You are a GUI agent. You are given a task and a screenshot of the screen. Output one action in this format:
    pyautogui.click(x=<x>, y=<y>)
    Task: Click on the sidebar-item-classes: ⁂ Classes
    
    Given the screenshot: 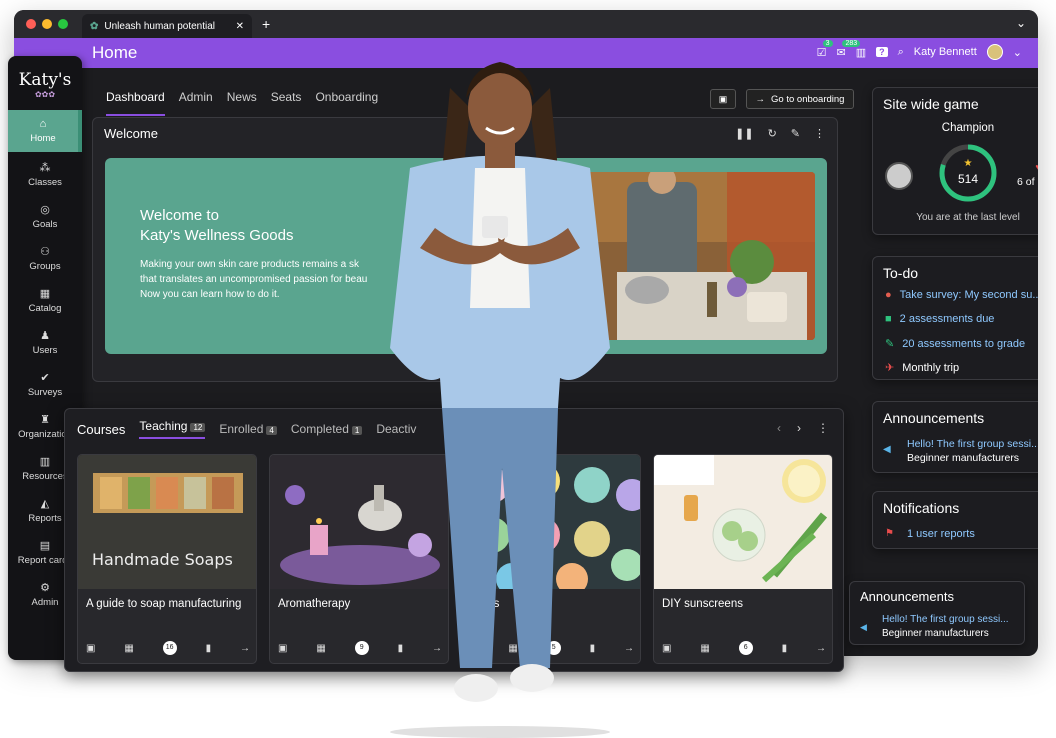 What is the action you would take?
    pyautogui.click(x=45, y=175)
    